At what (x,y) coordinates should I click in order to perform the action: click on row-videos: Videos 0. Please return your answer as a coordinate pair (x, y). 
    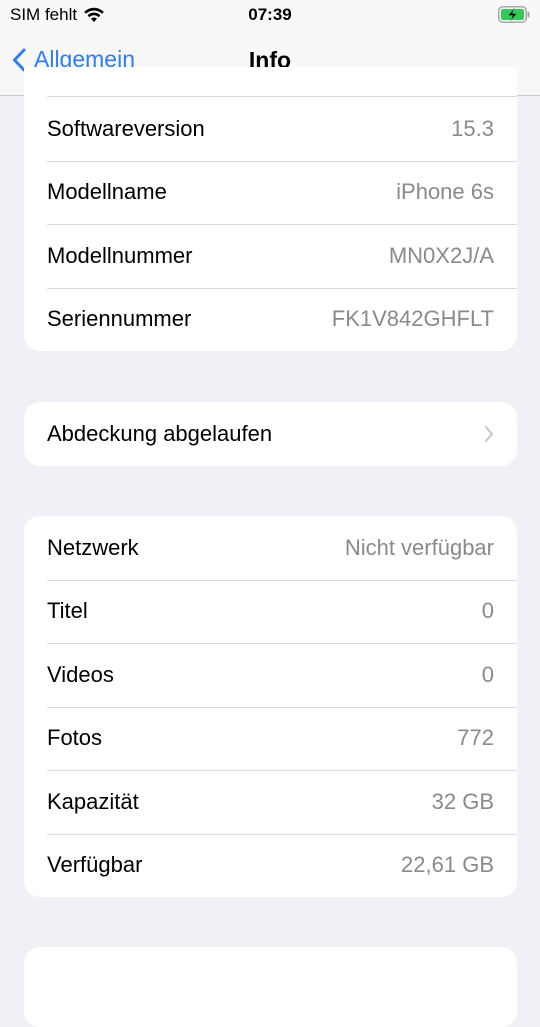
    Looking at the image, I should click on (270, 675).